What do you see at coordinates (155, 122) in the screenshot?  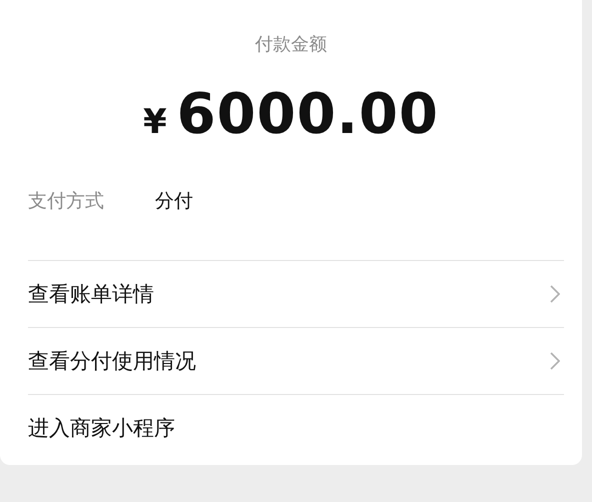 I see `currency-symbol: ¥` at bounding box center [155, 122].